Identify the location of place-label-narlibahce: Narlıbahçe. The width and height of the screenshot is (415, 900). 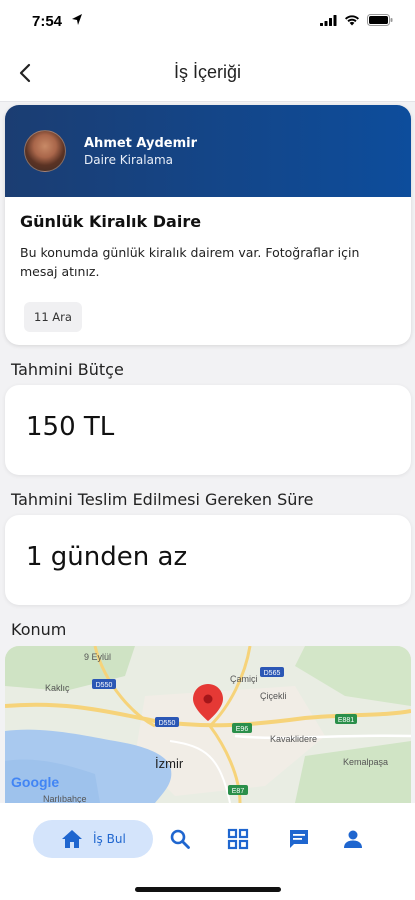
(65, 798).